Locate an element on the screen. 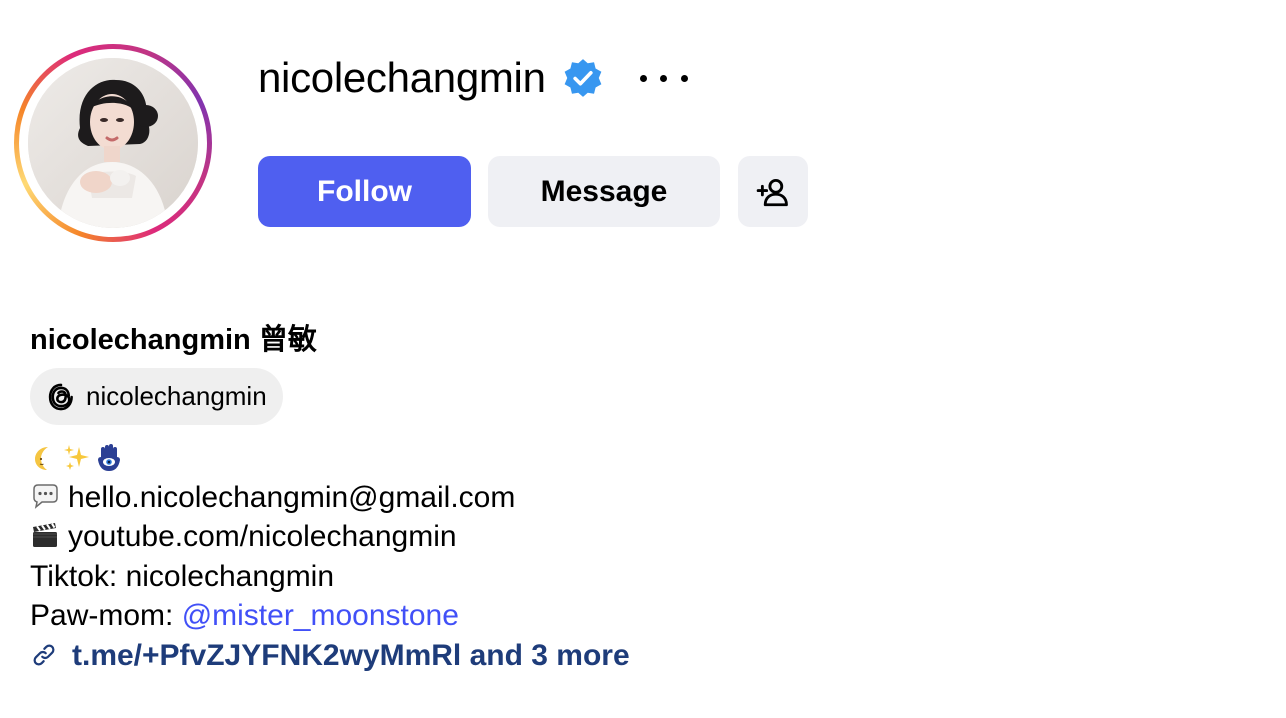 The width and height of the screenshot is (1286, 718). threads-handle: nicolechangmin is located at coordinates (176, 396).